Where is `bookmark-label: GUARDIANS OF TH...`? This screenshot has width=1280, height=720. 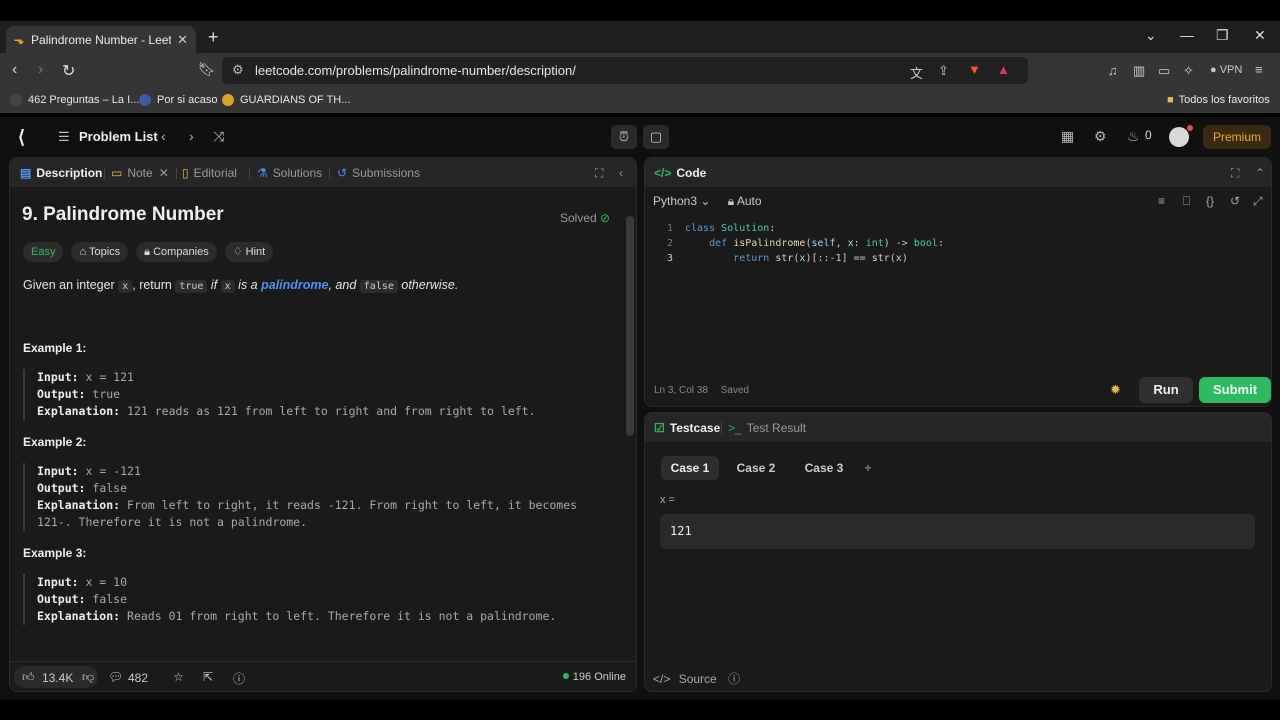 bookmark-label: GUARDIANS OF TH... is located at coordinates (295, 100).